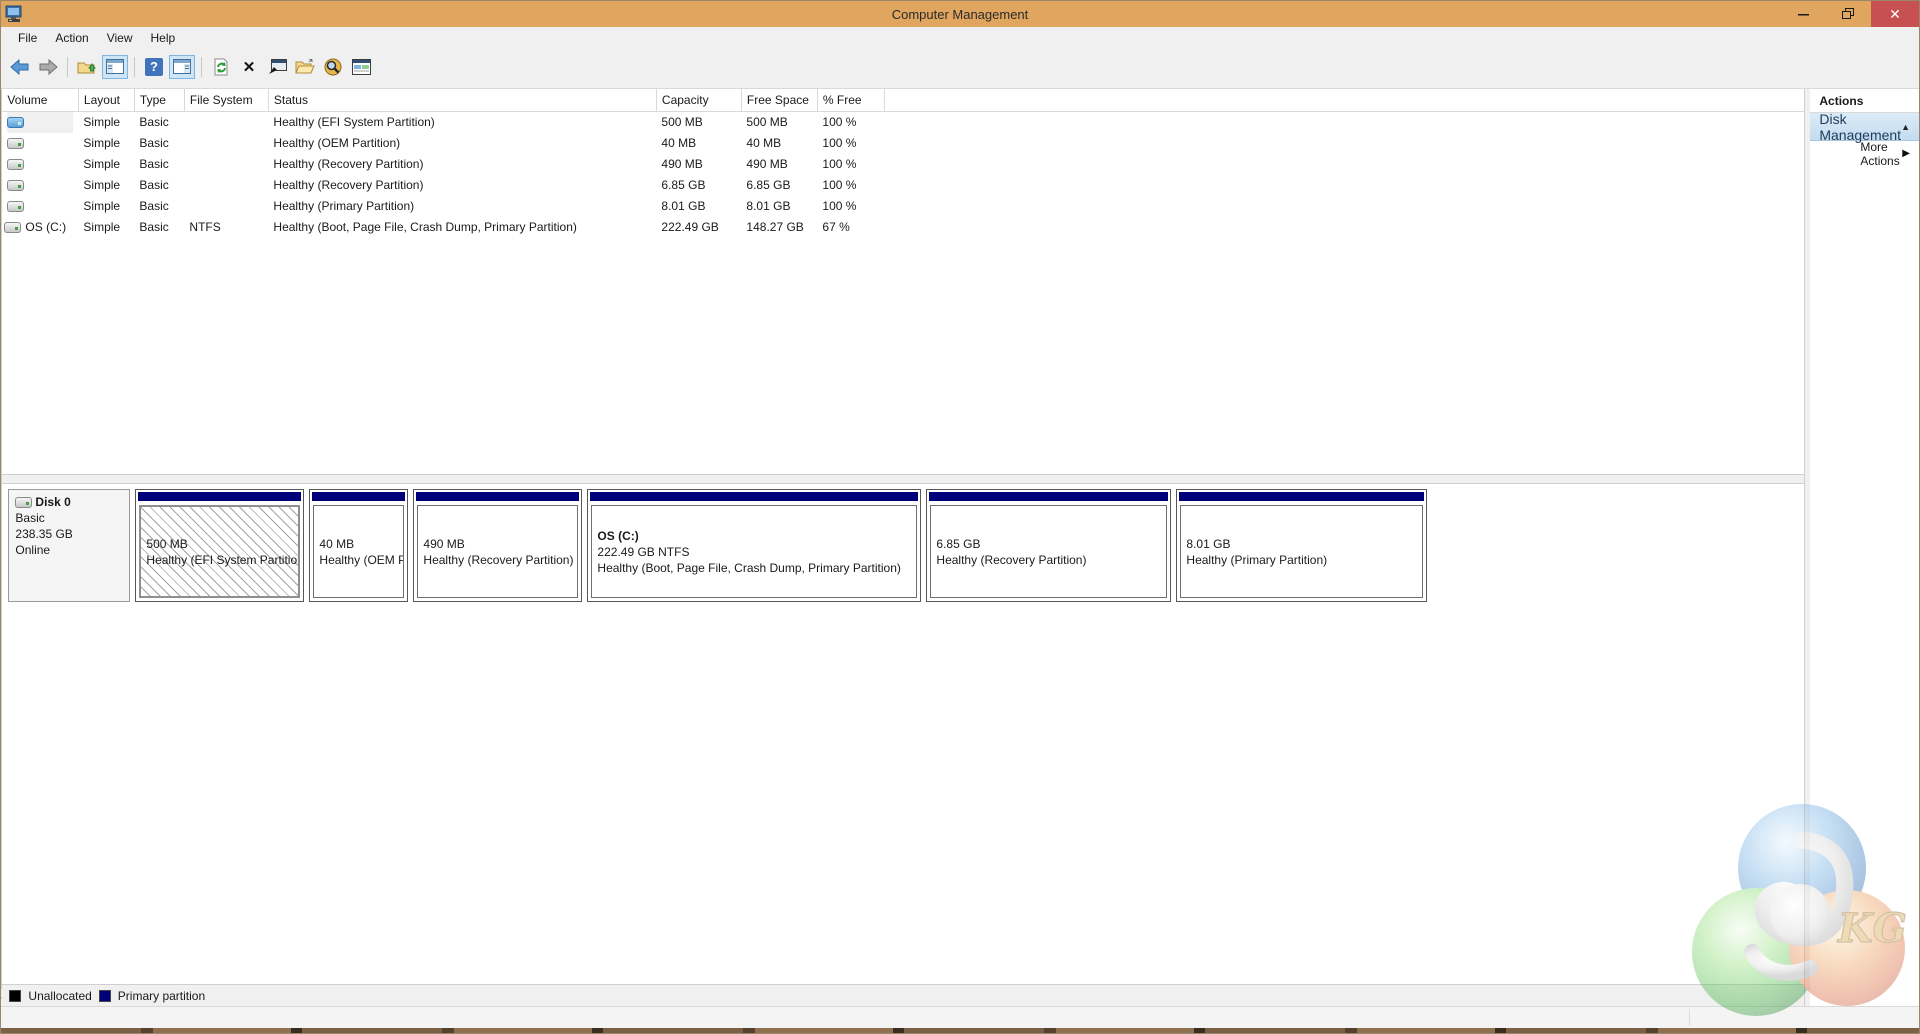 This screenshot has width=1920, height=1034. I want to click on minimize-button, so click(1803, 14).